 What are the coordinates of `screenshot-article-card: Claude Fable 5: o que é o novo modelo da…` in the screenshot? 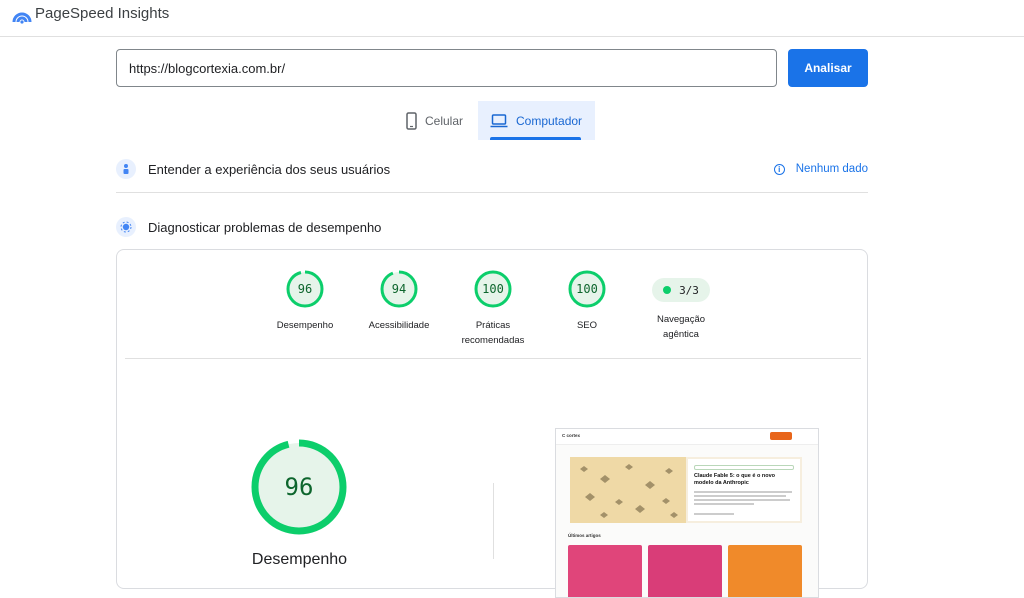 It's located at (744, 490).